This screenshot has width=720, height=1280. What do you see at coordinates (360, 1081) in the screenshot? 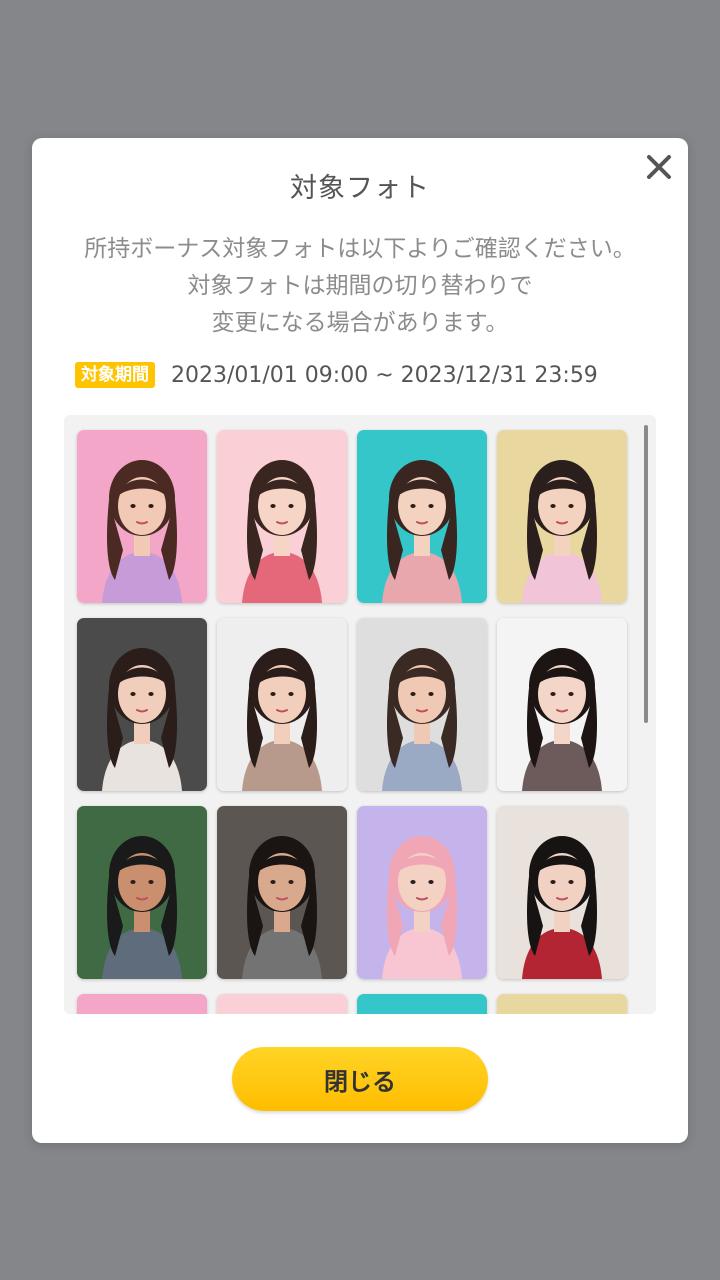
I see `close-button-label: 閉じる` at bounding box center [360, 1081].